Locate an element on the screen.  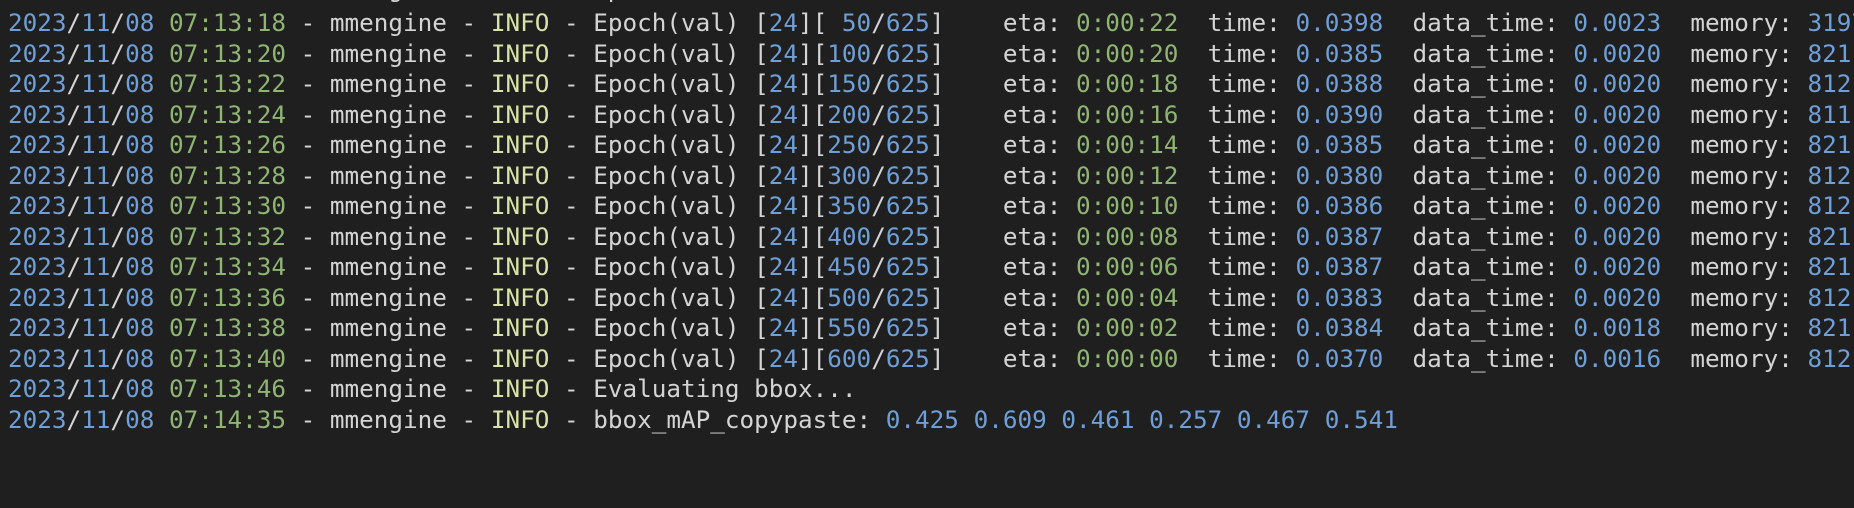
time-value: 0.0390 is located at coordinates (1339, 114).